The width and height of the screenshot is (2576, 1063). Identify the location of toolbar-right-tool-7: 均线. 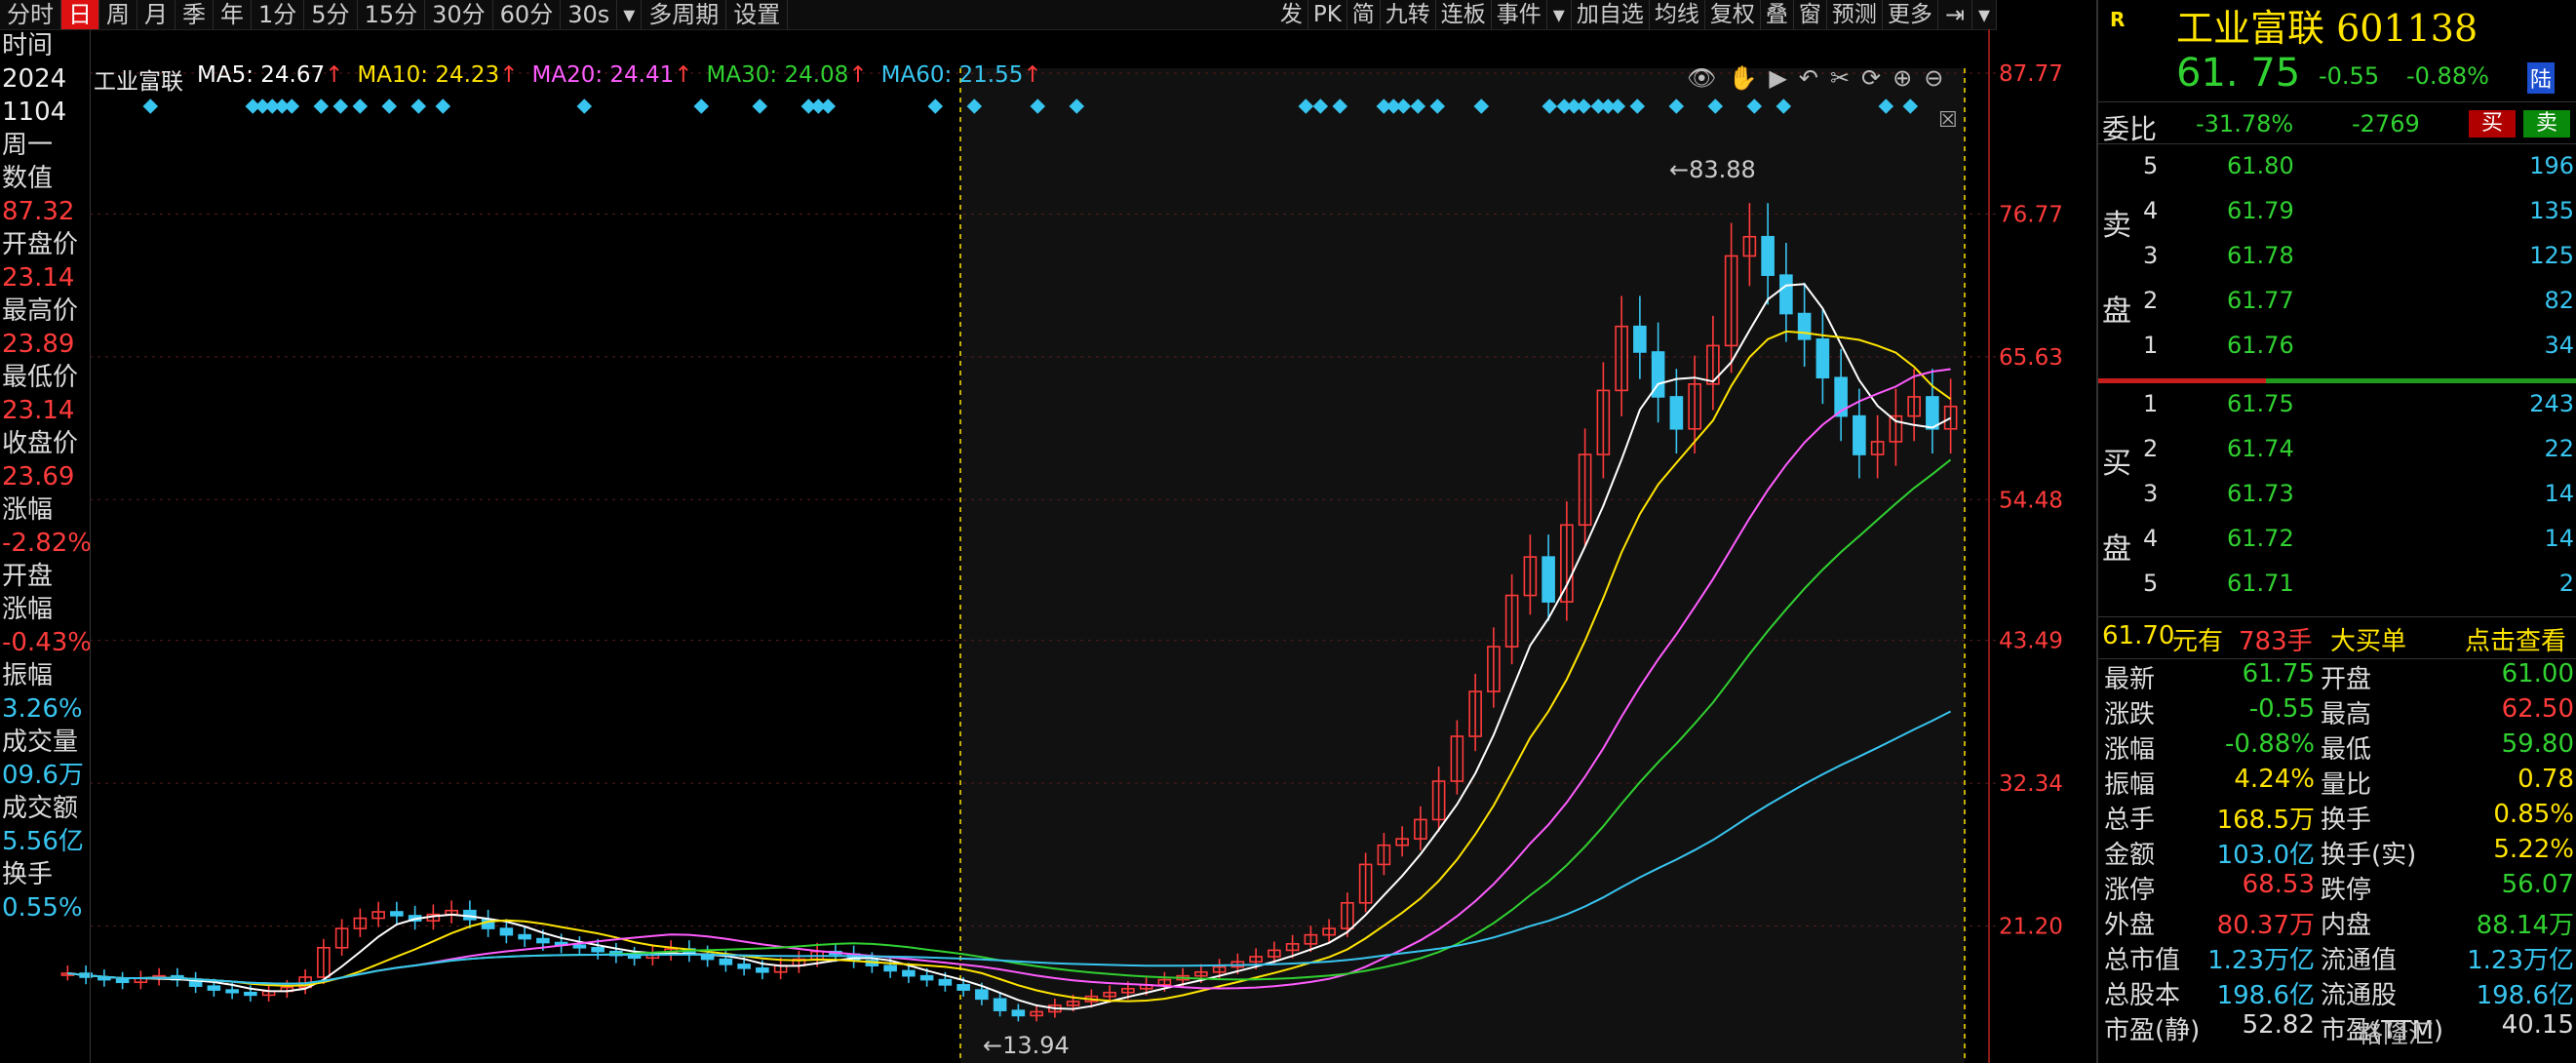
(1677, 14).